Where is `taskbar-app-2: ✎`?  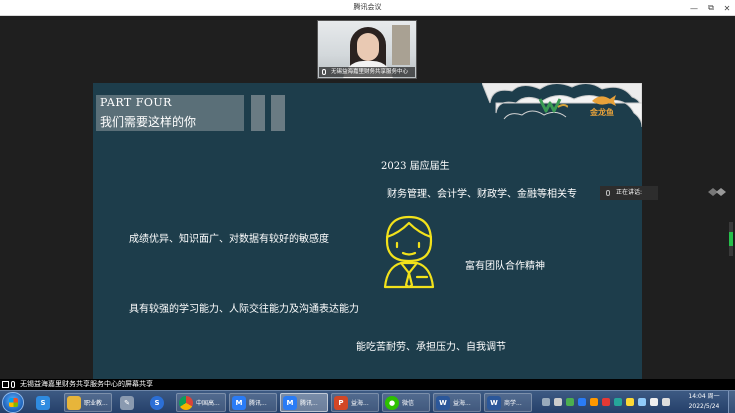 taskbar-app-2: ✎ is located at coordinates (130, 402).